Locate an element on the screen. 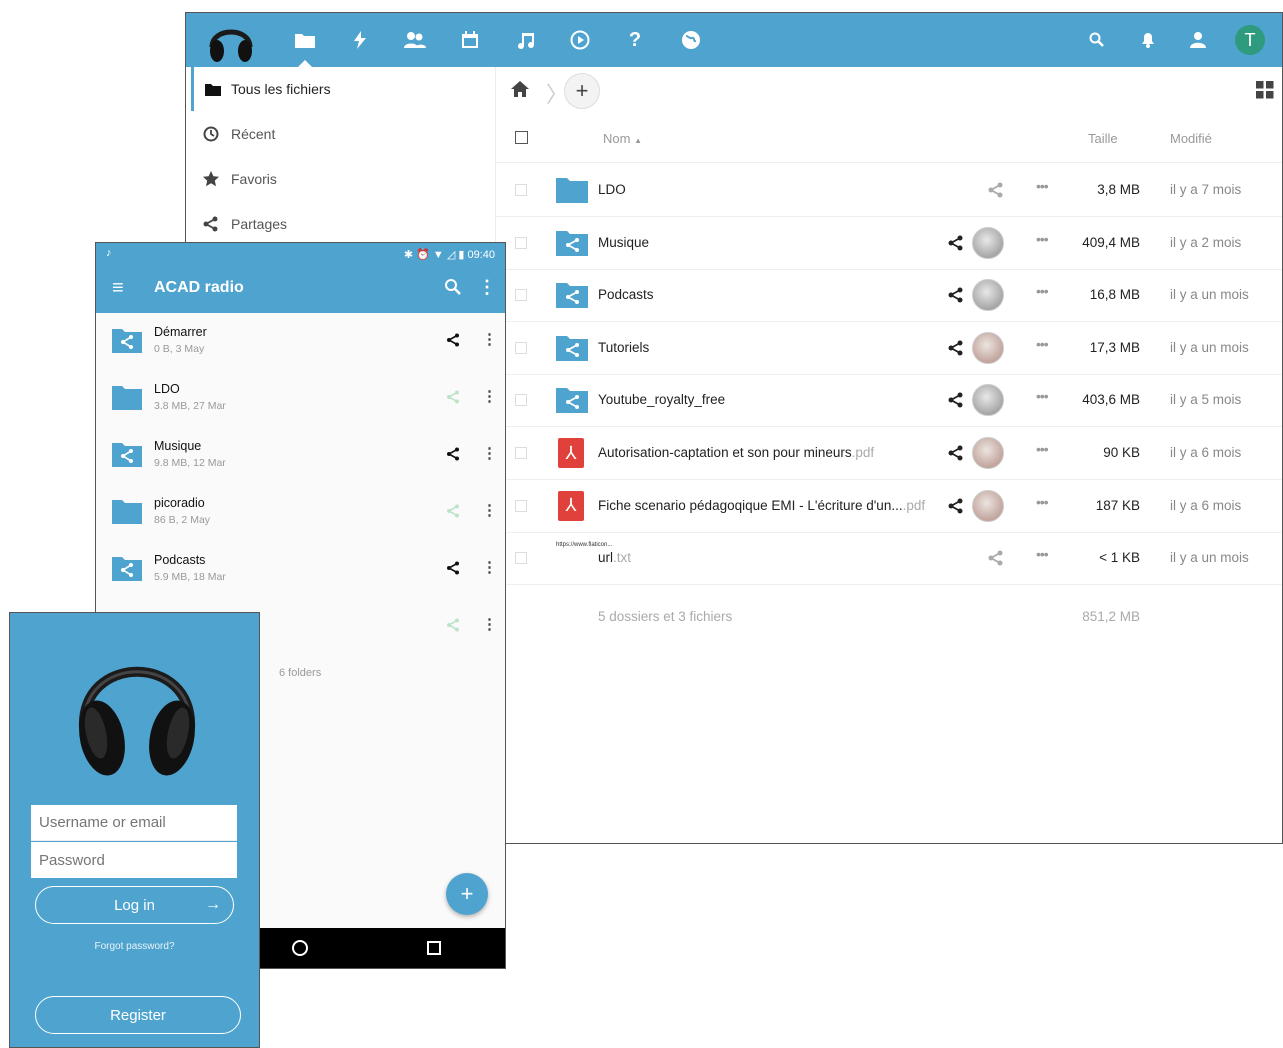 This screenshot has width=1283, height=1048. shared-folder-icon is located at coordinates (127, 569).